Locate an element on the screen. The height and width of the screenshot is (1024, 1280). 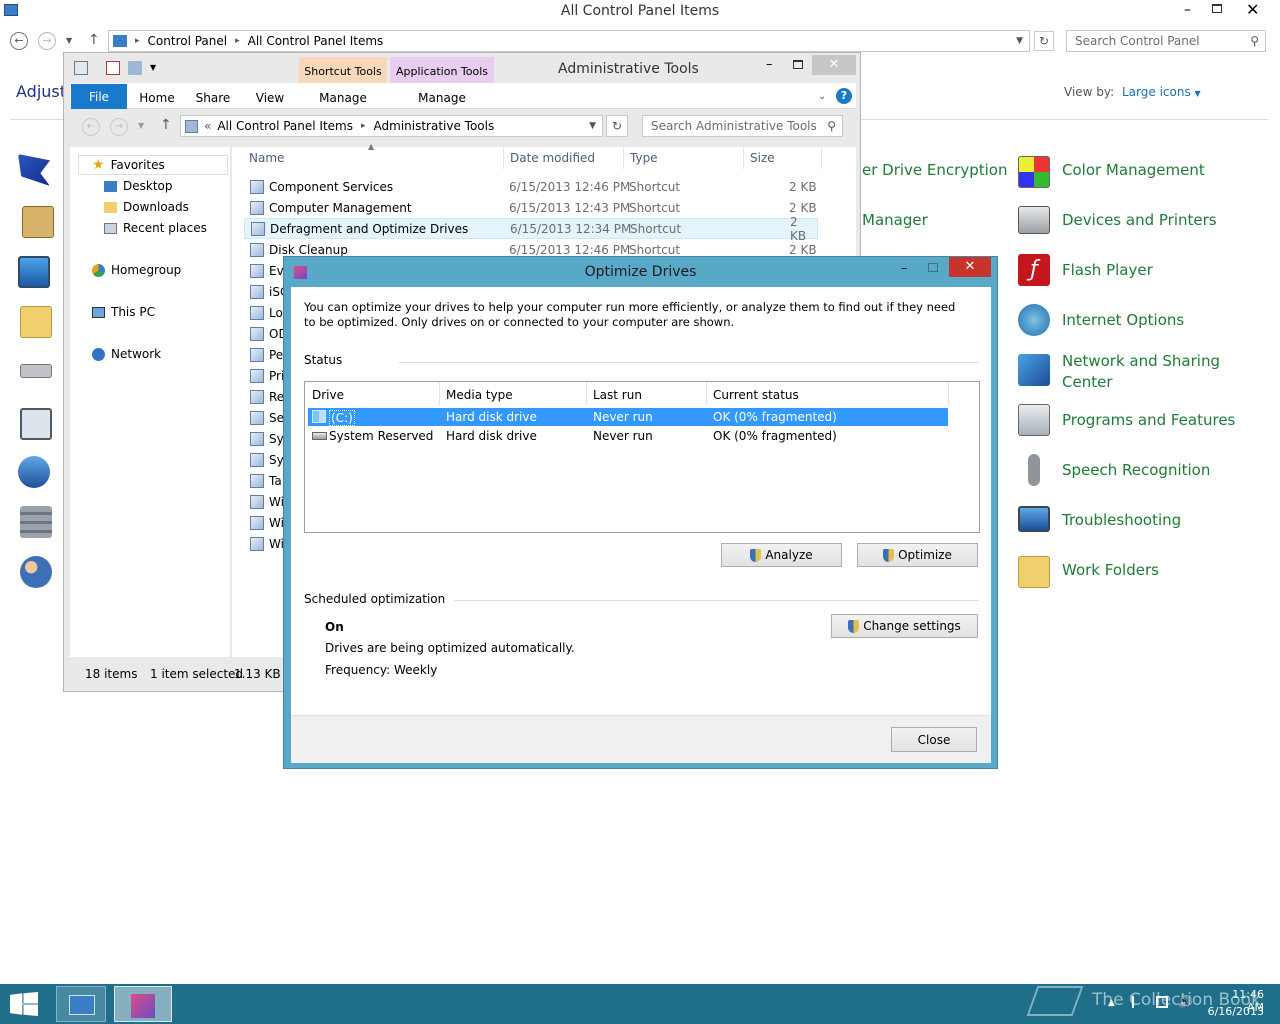
phone-modem-icon is located at coordinates (36, 424).